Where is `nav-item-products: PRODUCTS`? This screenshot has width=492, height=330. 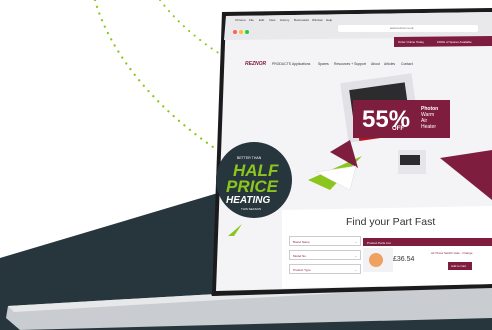 nav-item-products: PRODUCTS is located at coordinates (281, 64).